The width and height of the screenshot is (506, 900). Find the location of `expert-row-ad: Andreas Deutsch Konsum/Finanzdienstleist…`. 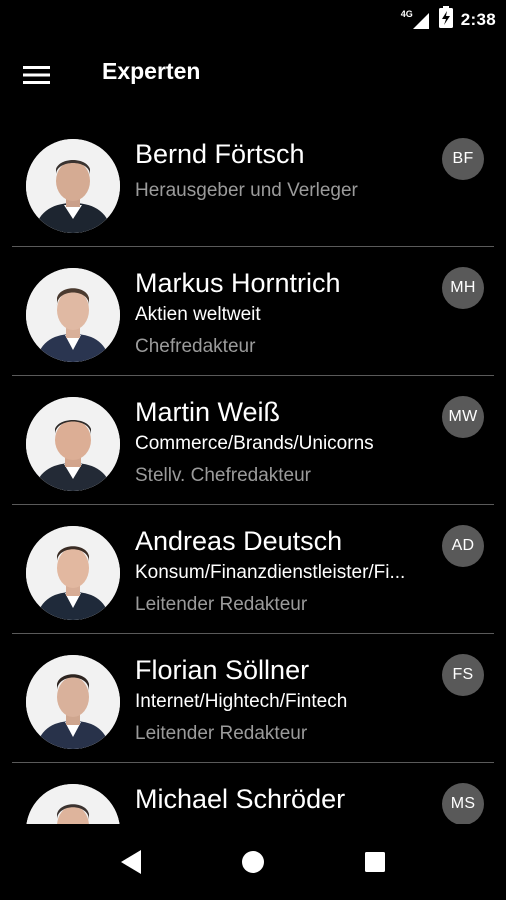

expert-row-ad: Andreas Deutsch Konsum/Finanzdienstleist… is located at coordinates (253, 569).